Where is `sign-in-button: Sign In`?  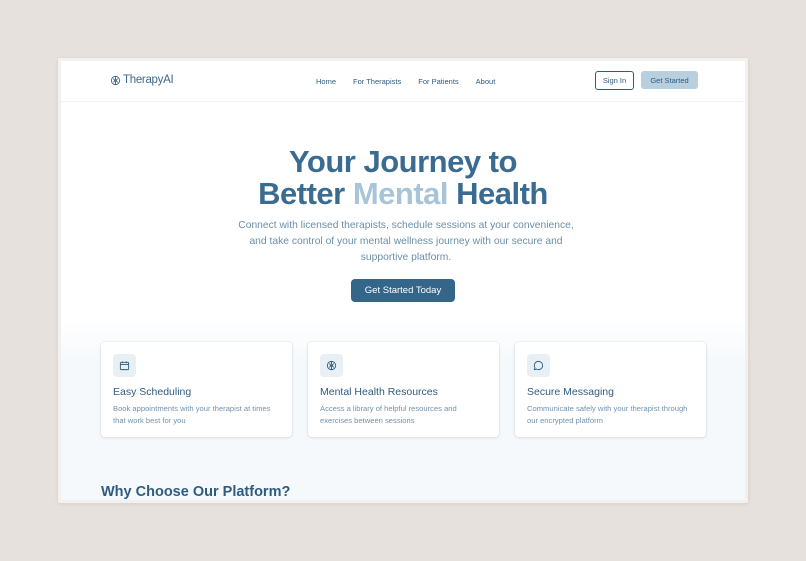
sign-in-button: Sign In is located at coordinates (614, 80).